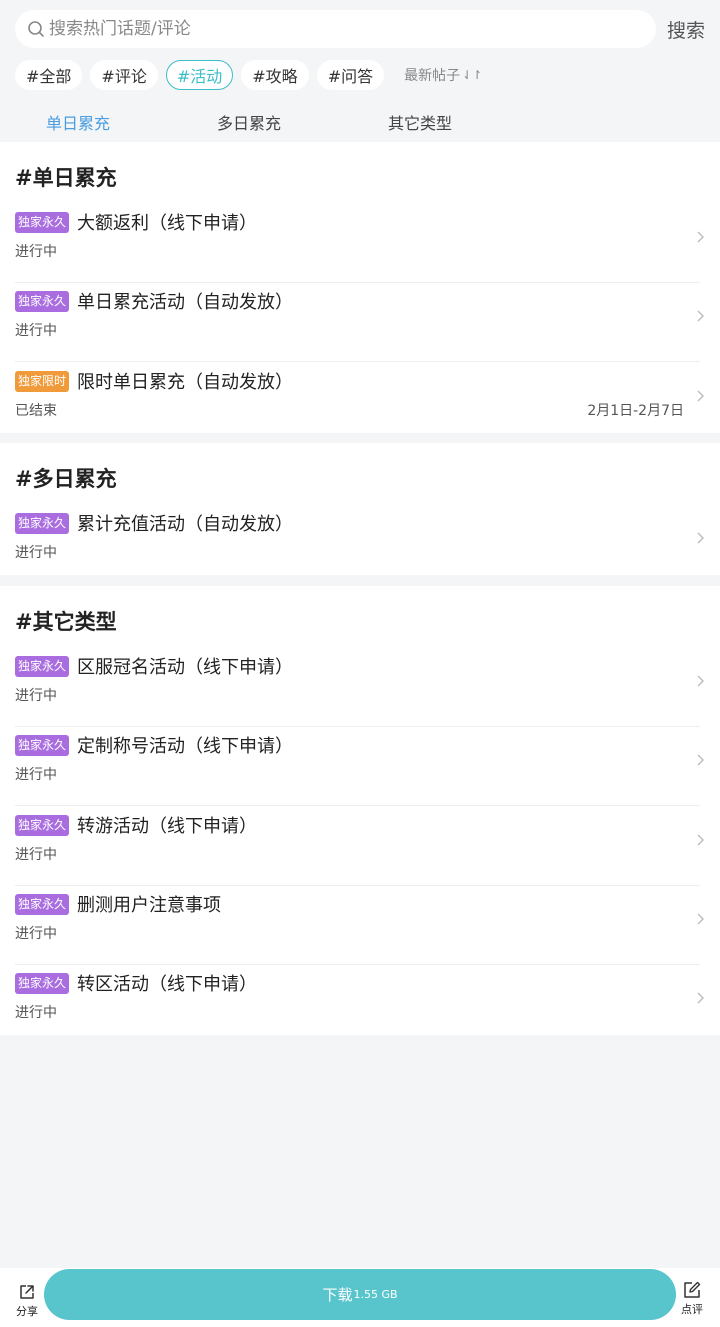  Describe the element at coordinates (472, 75) in the screenshot. I see `sort-arrows-icon: ⇃↾` at that location.